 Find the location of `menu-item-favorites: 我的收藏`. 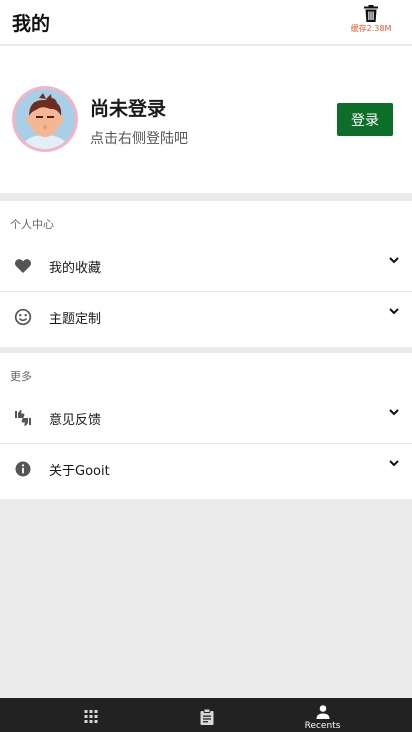

menu-item-favorites: 我的收藏 is located at coordinates (206, 266).